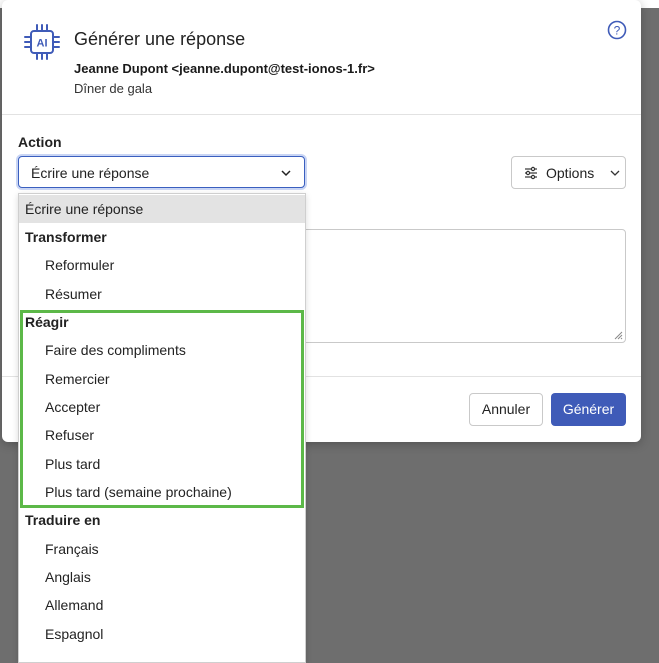 Image resolution: width=659 pixels, height=663 pixels. Describe the element at coordinates (162, 605) in the screenshot. I see `dropdown-option: Allemand` at that location.